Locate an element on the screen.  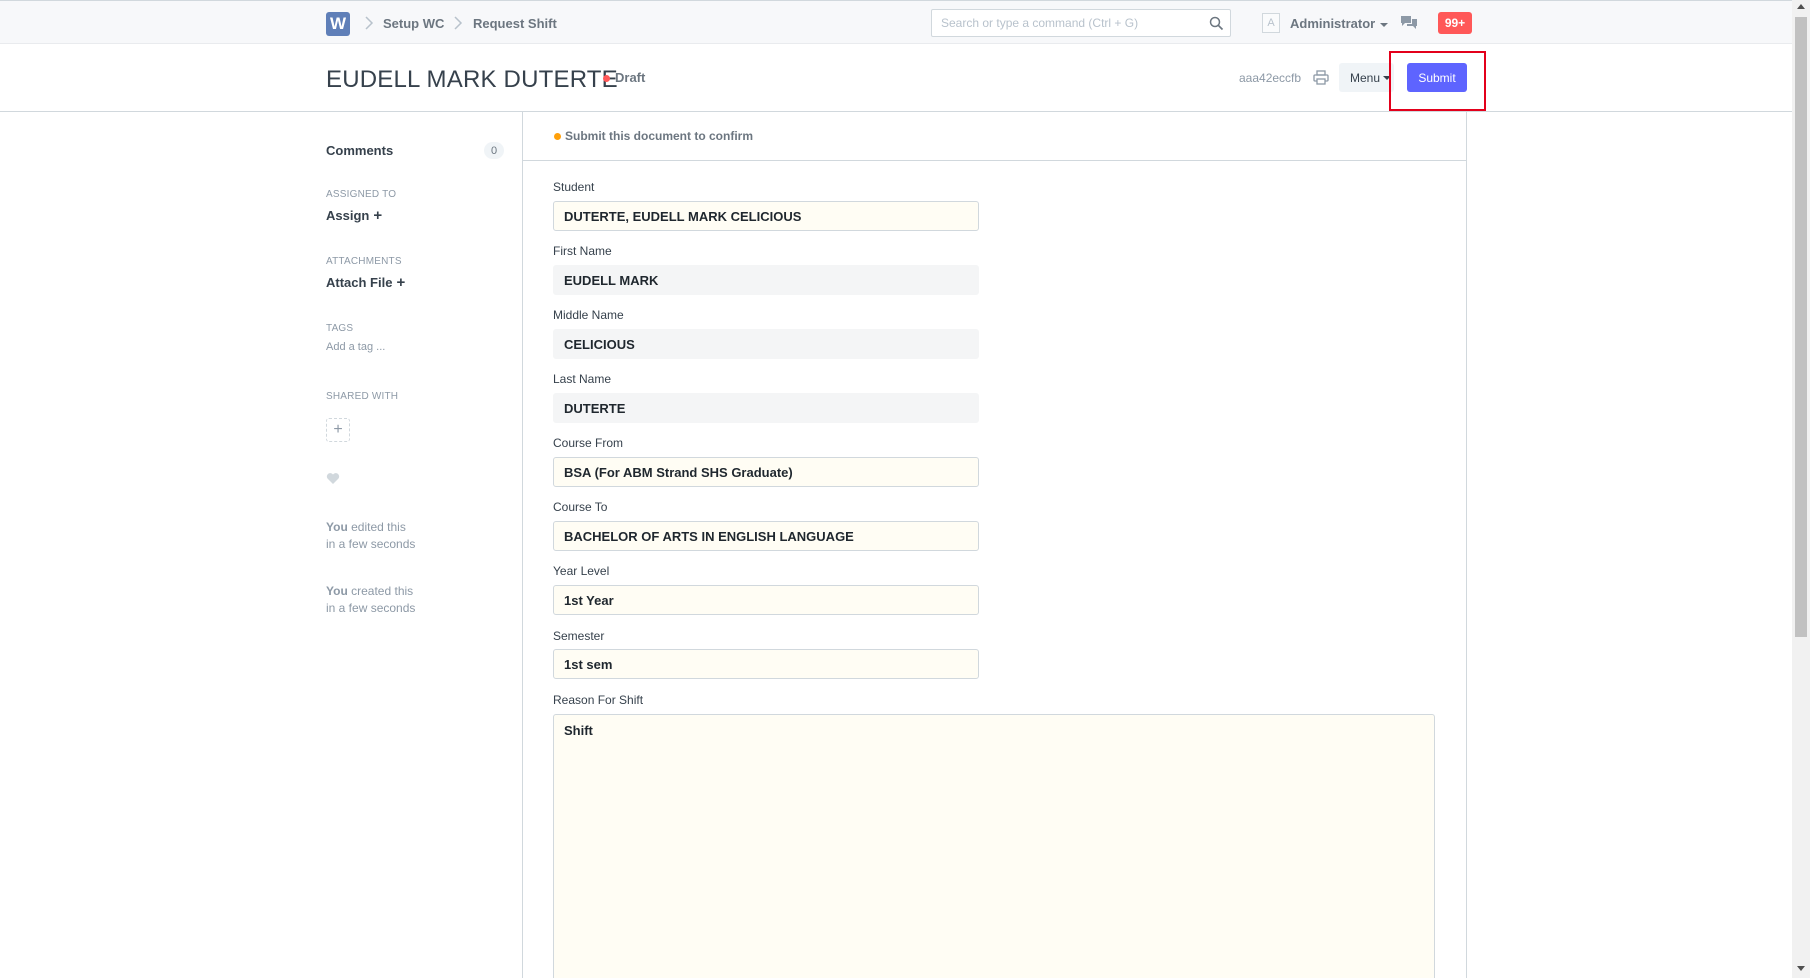
notification-badge: 99+ is located at coordinates (1455, 23).